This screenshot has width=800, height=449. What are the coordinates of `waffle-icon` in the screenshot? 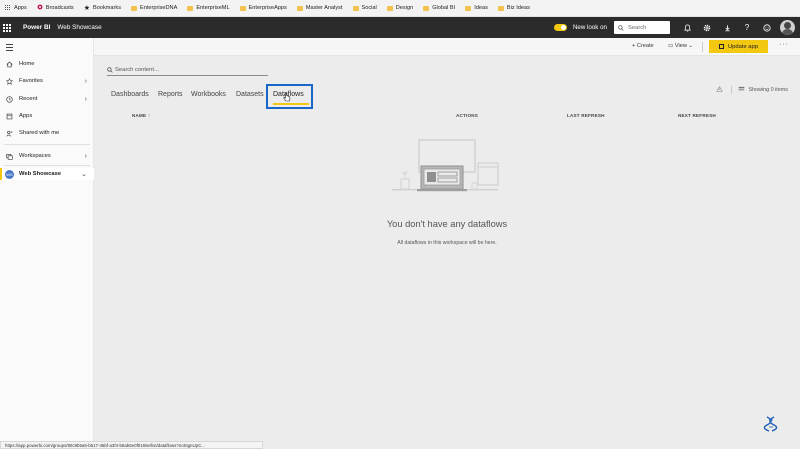 It's located at (7, 27).